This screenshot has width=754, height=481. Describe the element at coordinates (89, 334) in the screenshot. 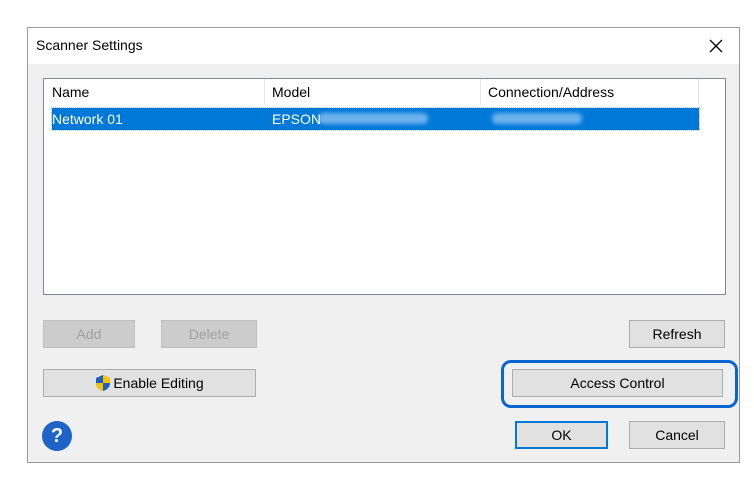

I see `add-button: Add` at that location.